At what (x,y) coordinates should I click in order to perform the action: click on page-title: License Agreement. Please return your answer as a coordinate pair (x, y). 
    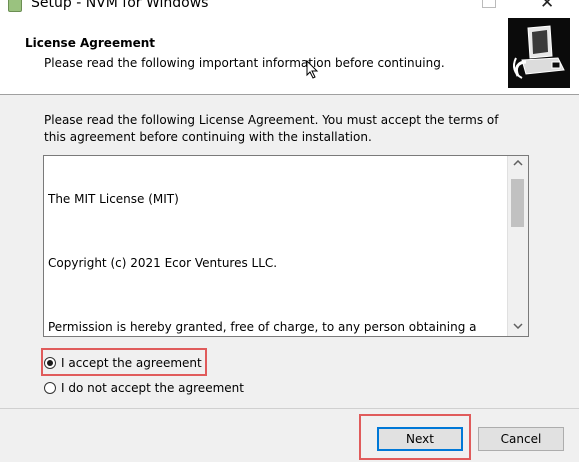
    Looking at the image, I should click on (90, 43).